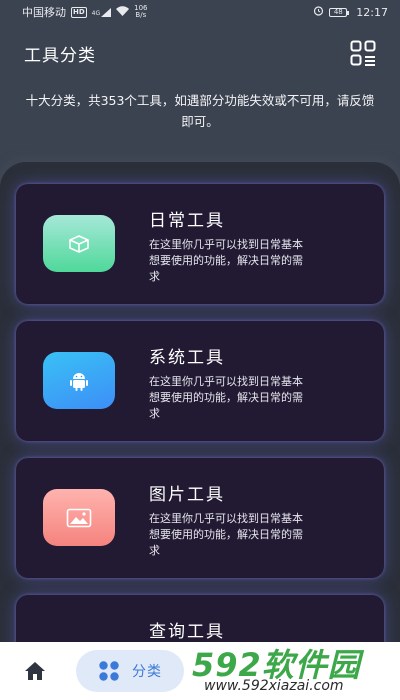  What do you see at coordinates (200, 53) in the screenshot?
I see `header: 工具分类` at bounding box center [200, 53].